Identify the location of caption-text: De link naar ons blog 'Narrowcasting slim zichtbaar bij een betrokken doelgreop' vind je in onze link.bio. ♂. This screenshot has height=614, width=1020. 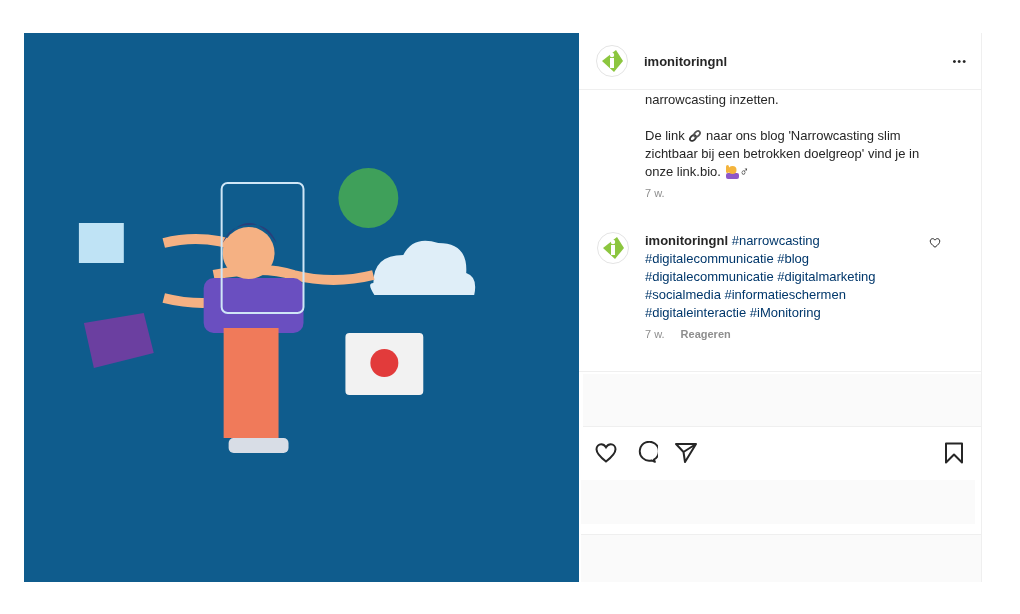
(783, 154).